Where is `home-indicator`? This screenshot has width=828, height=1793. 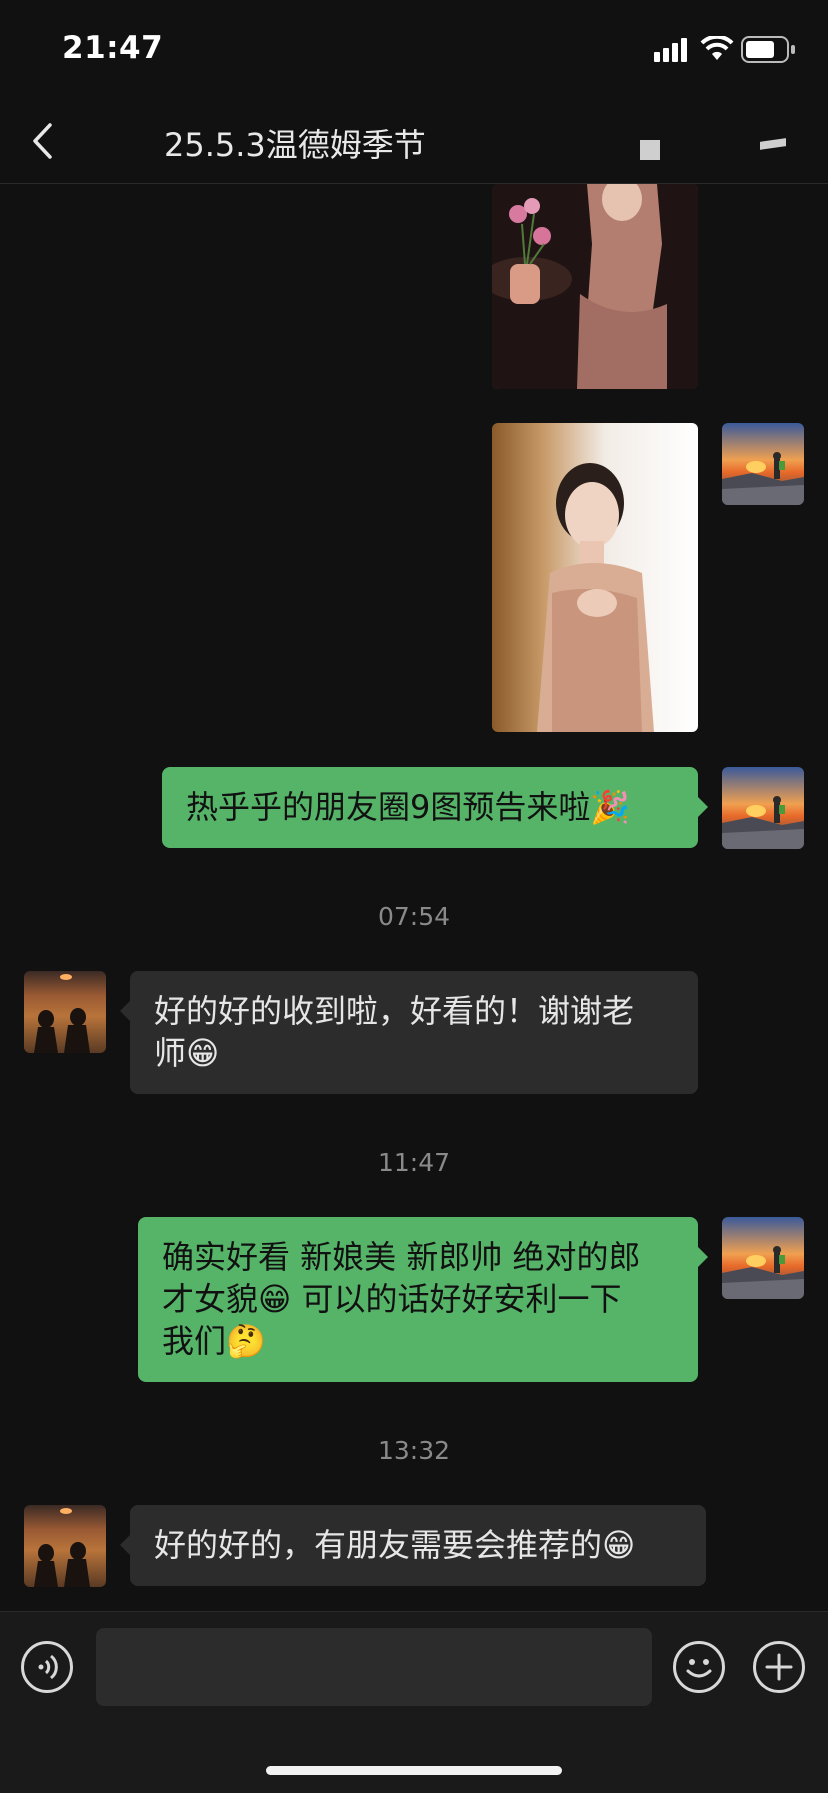
home-indicator is located at coordinates (414, 1770).